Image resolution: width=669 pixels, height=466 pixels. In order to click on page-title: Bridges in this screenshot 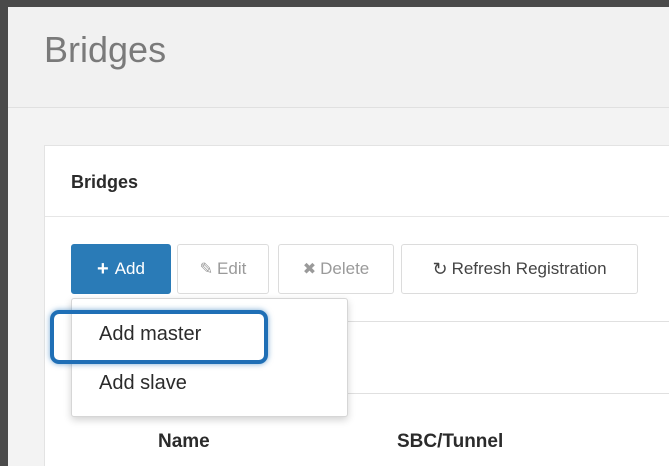, I will do `click(105, 49)`.